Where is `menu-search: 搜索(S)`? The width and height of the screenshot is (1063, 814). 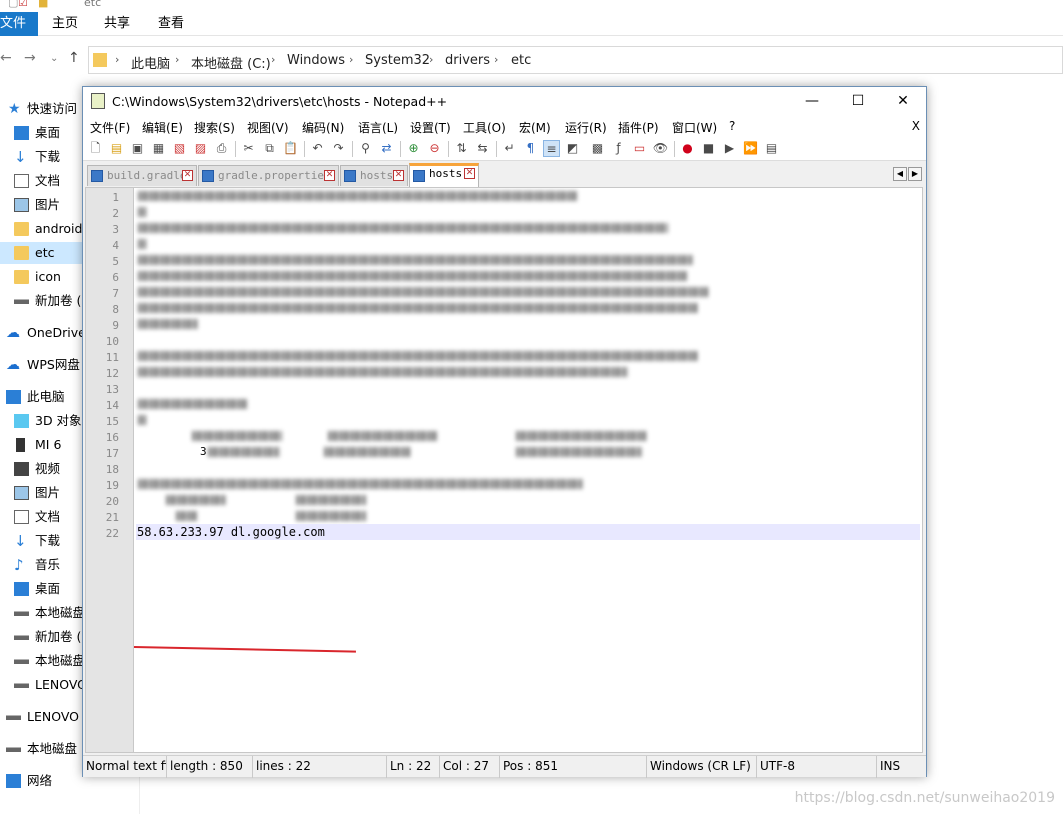
menu-search: 搜索(S) is located at coordinates (214, 127).